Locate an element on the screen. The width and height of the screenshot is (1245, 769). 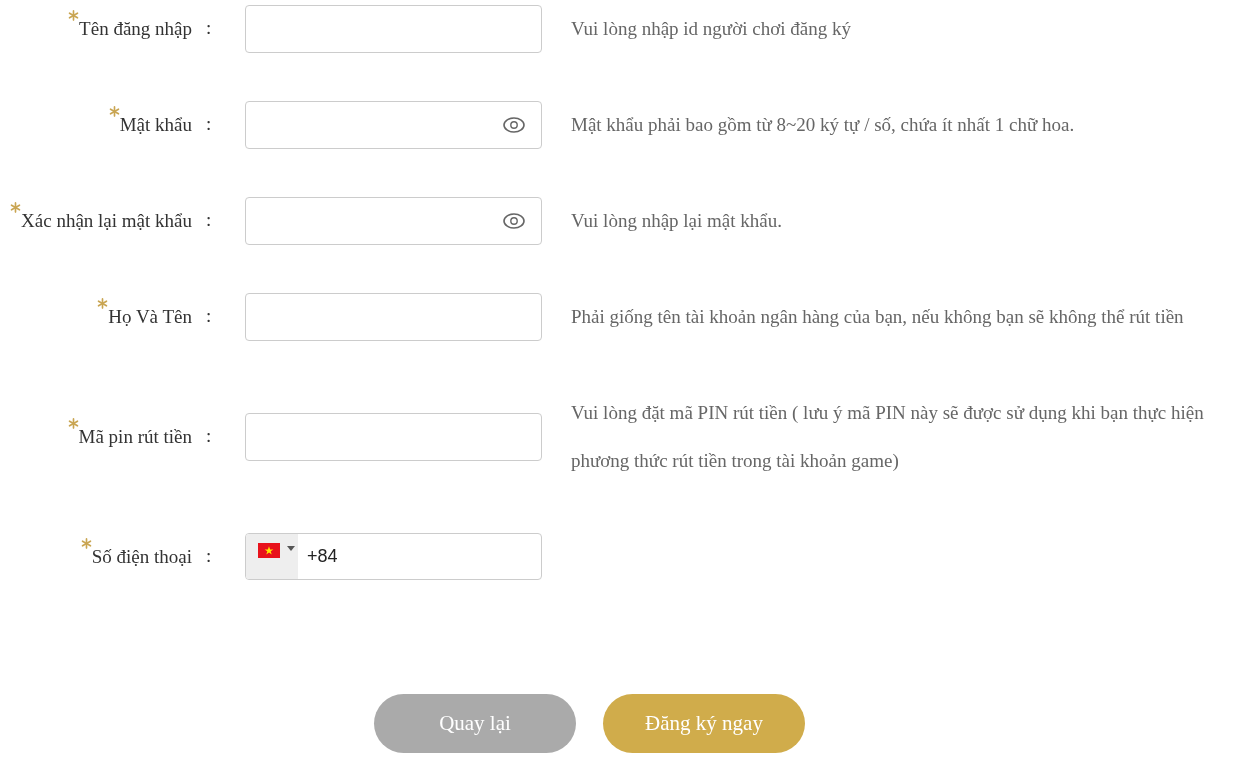
field-label: Họ Và Tên is located at coordinates (150, 317).